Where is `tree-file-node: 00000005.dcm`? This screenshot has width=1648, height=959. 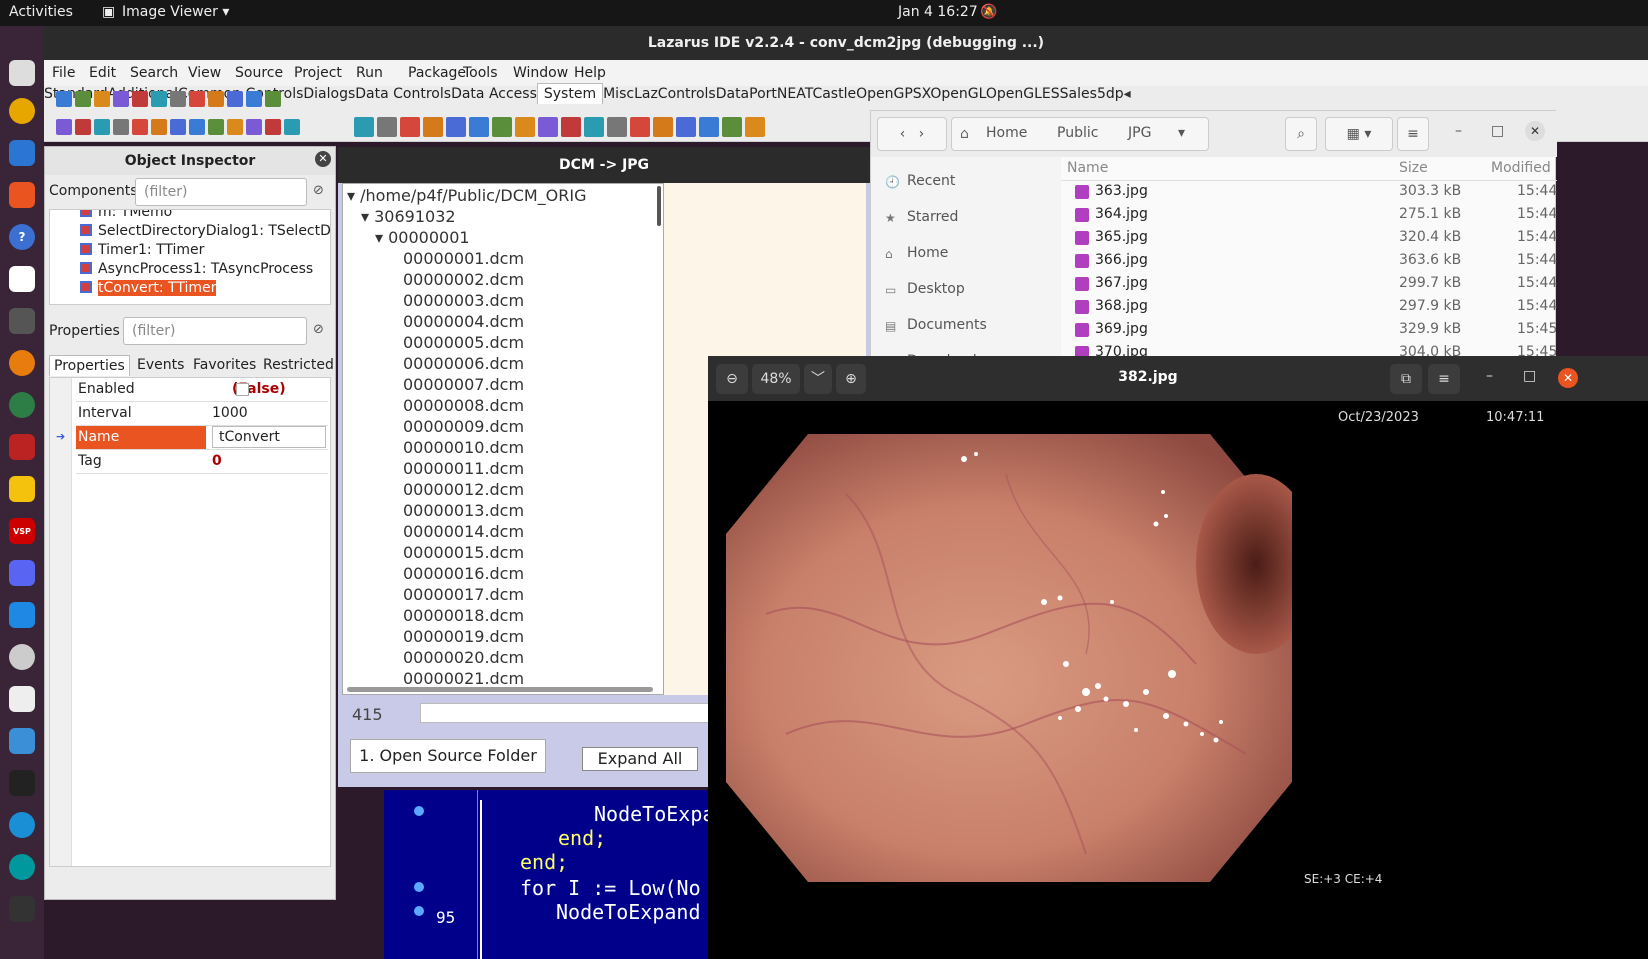
tree-file-node: 00000005.dcm is located at coordinates (463, 342).